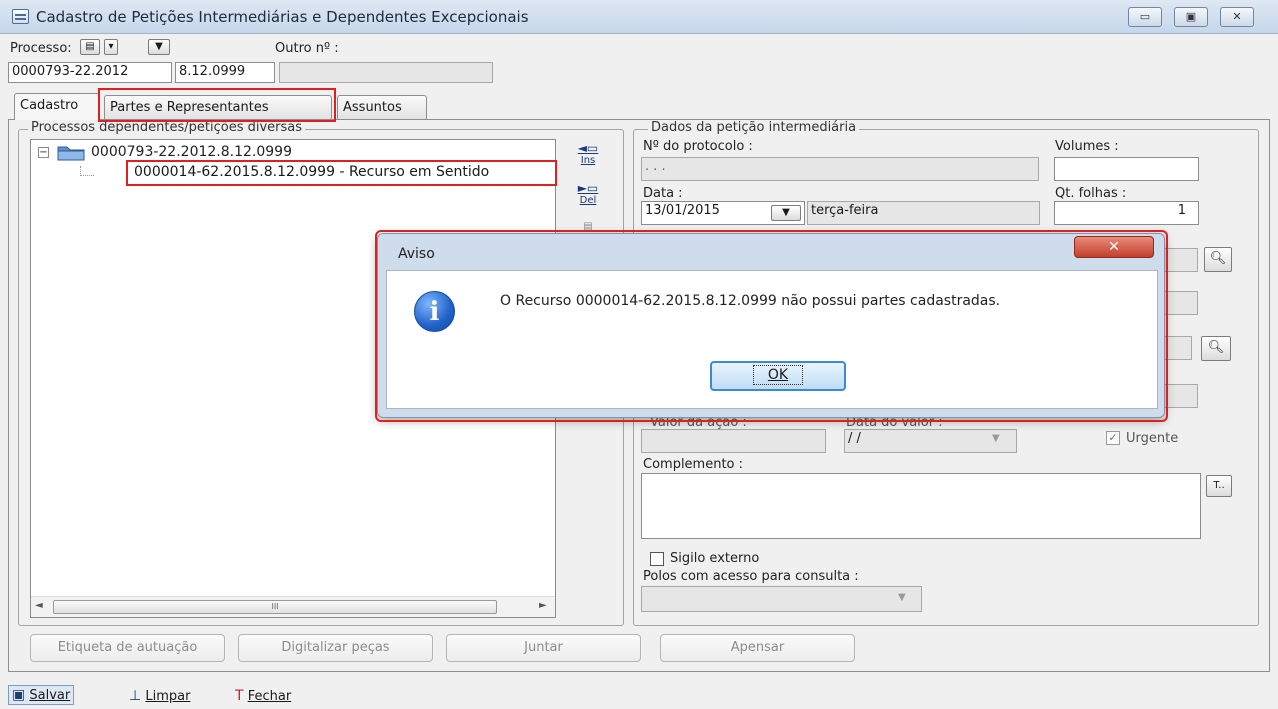 This screenshot has width=1278, height=709. Describe the element at coordinates (167, 127) in the screenshot. I see `processos-dependentes-legend: Processos dependentes/petições diversas` at that location.